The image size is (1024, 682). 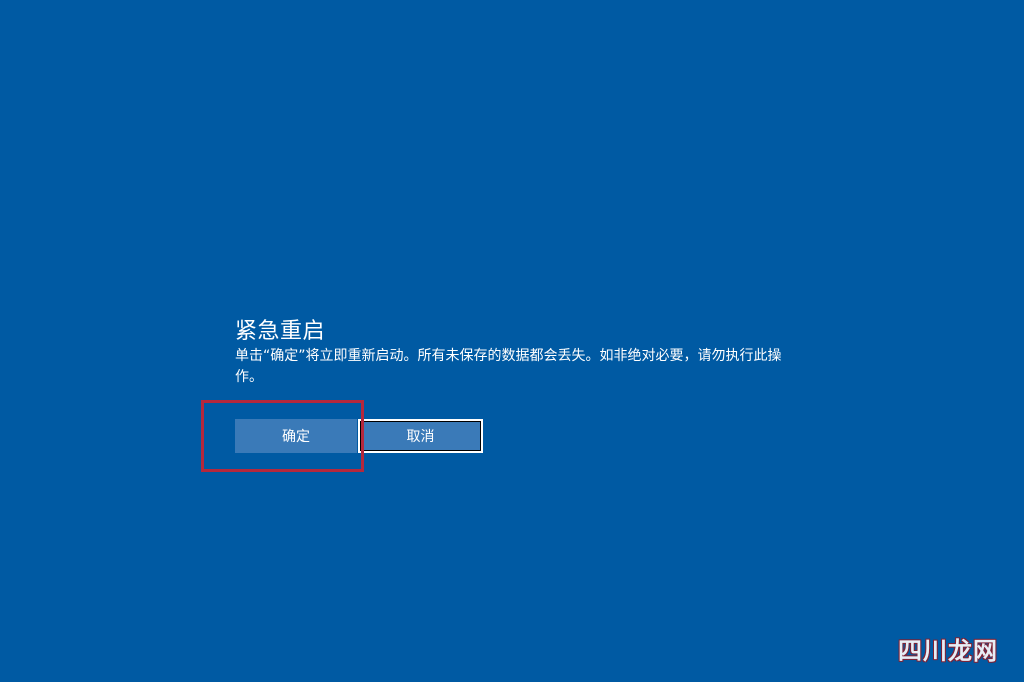 What do you see at coordinates (280, 331) in the screenshot?
I see `dialog-title: 紧急重启` at bounding box center [280, 331].